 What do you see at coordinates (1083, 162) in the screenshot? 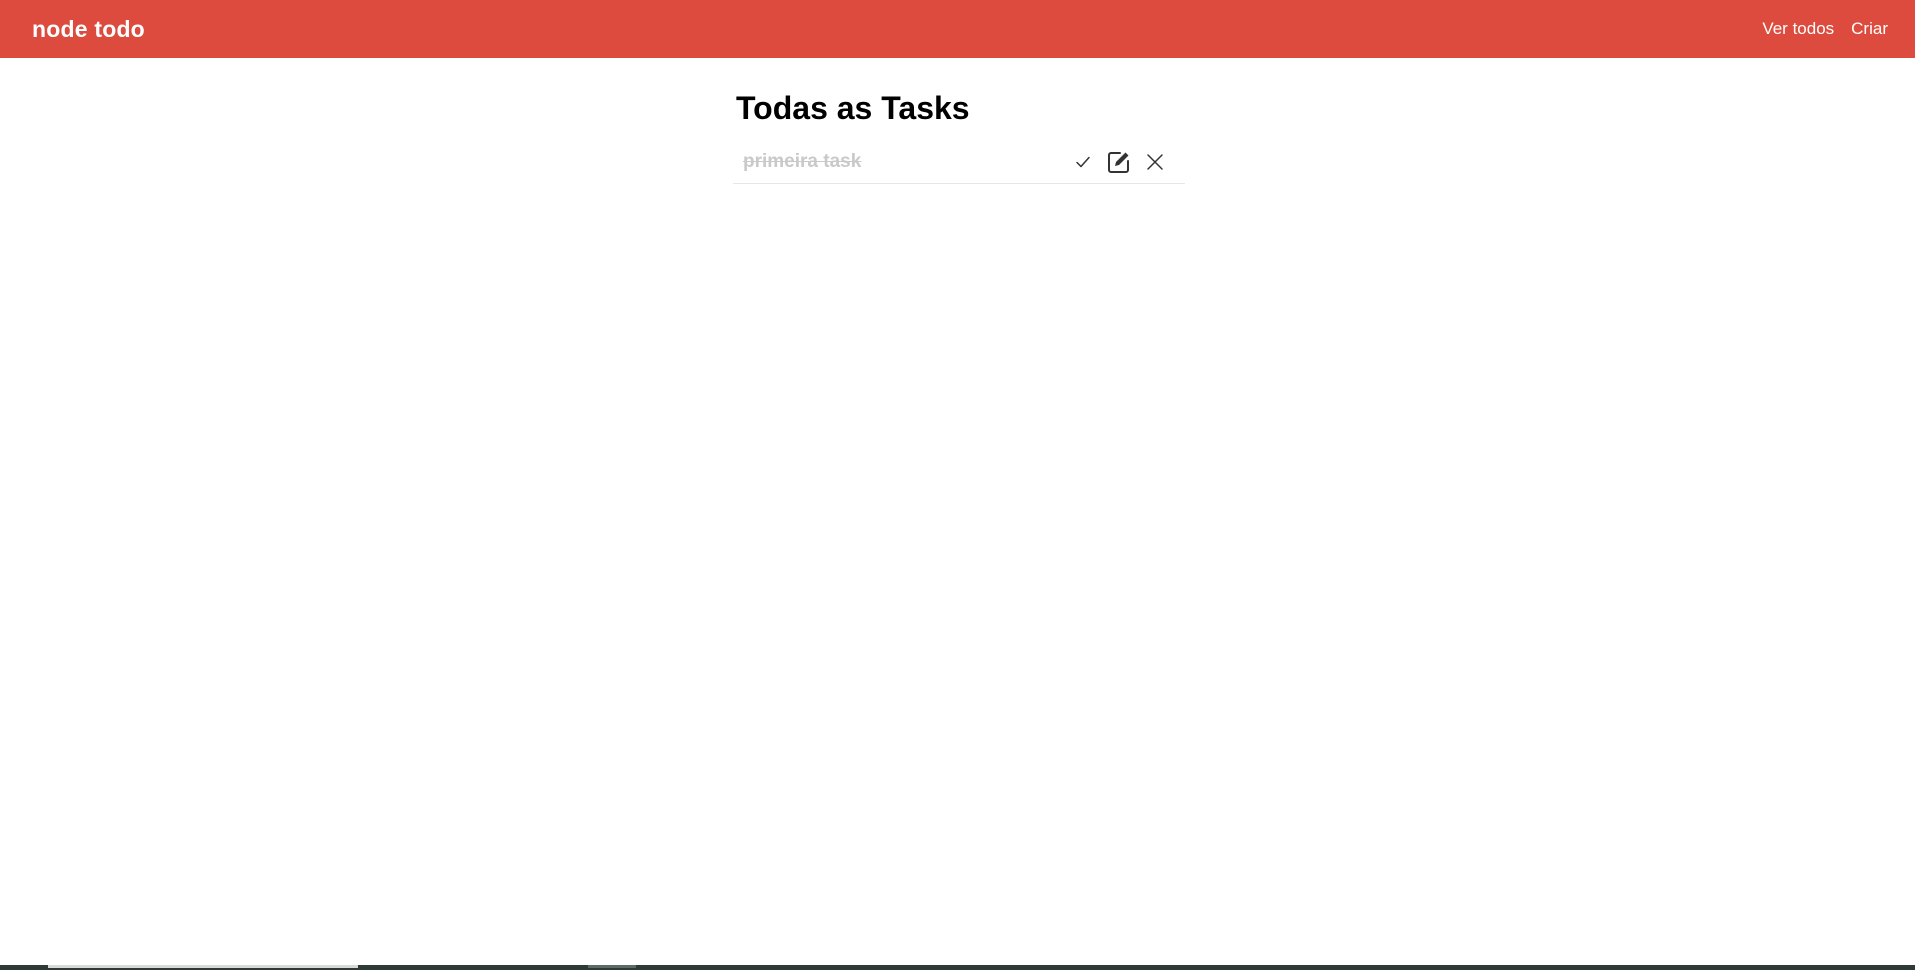
I see `check-icon` at bounding box center [1083, 162].